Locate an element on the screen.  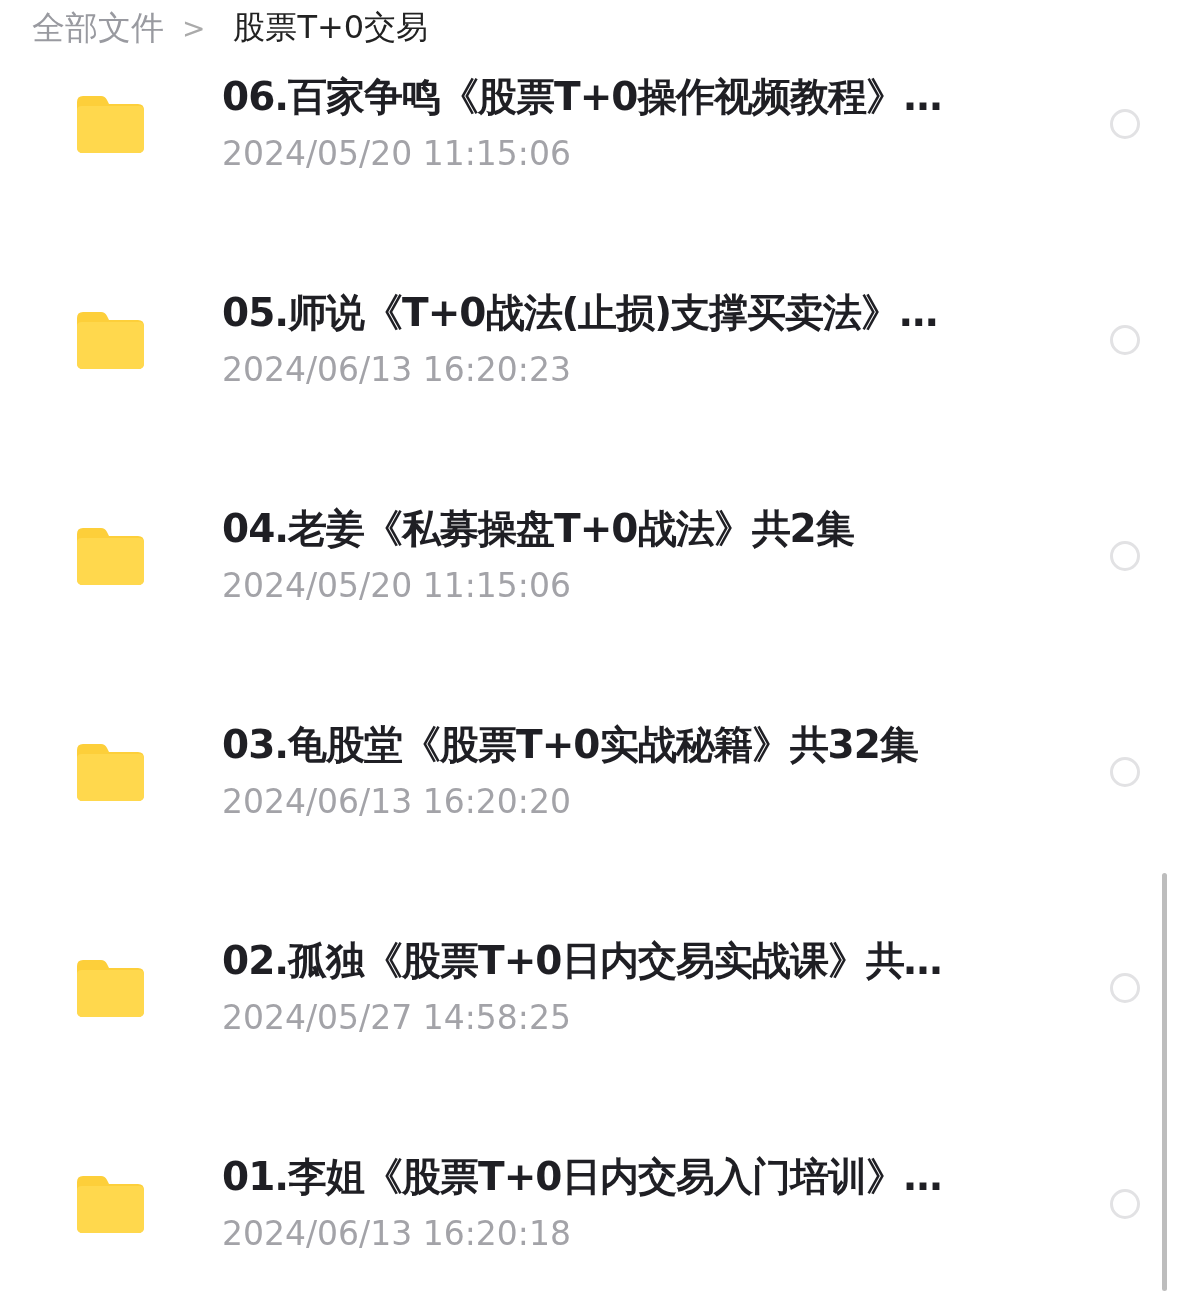
modified-time: 2024/06/13 16:20:20 is located at coordinates (397, 802).